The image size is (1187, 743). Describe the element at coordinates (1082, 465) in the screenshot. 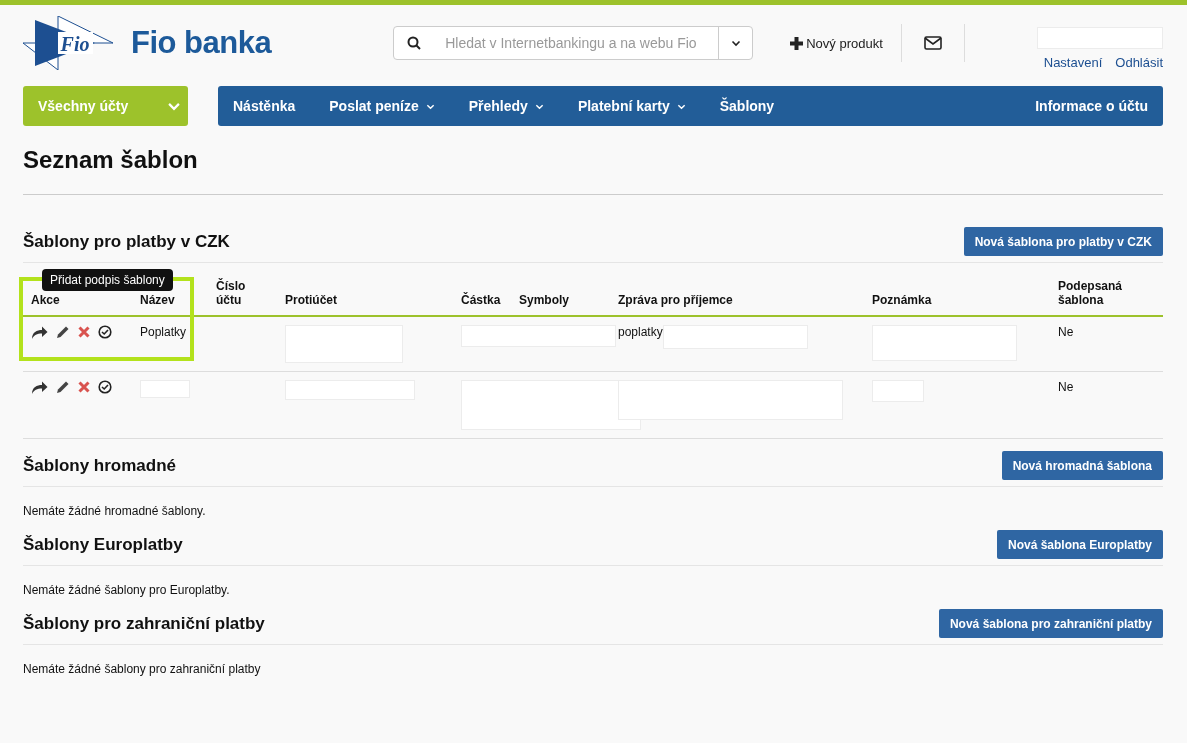

I see `new-template-button: Nová hromadná šablona` at that location.